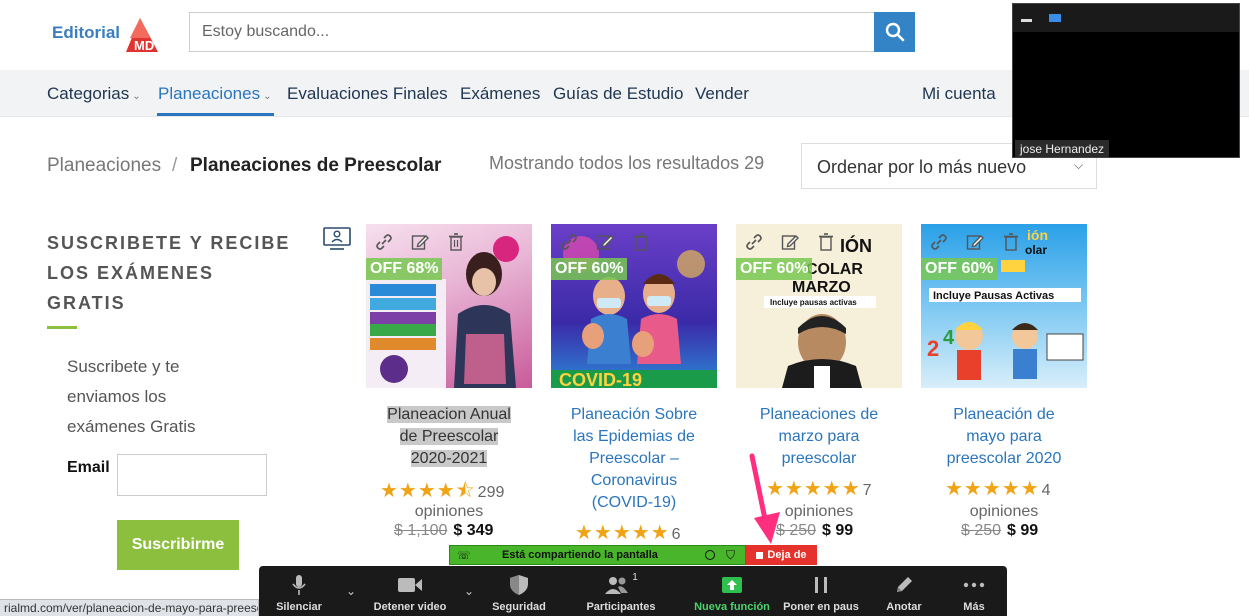  What do you see at coordinates (634, 436) in the screenshot?
I see `title-line: las Epidemias de` at bounding box center [634, 436].